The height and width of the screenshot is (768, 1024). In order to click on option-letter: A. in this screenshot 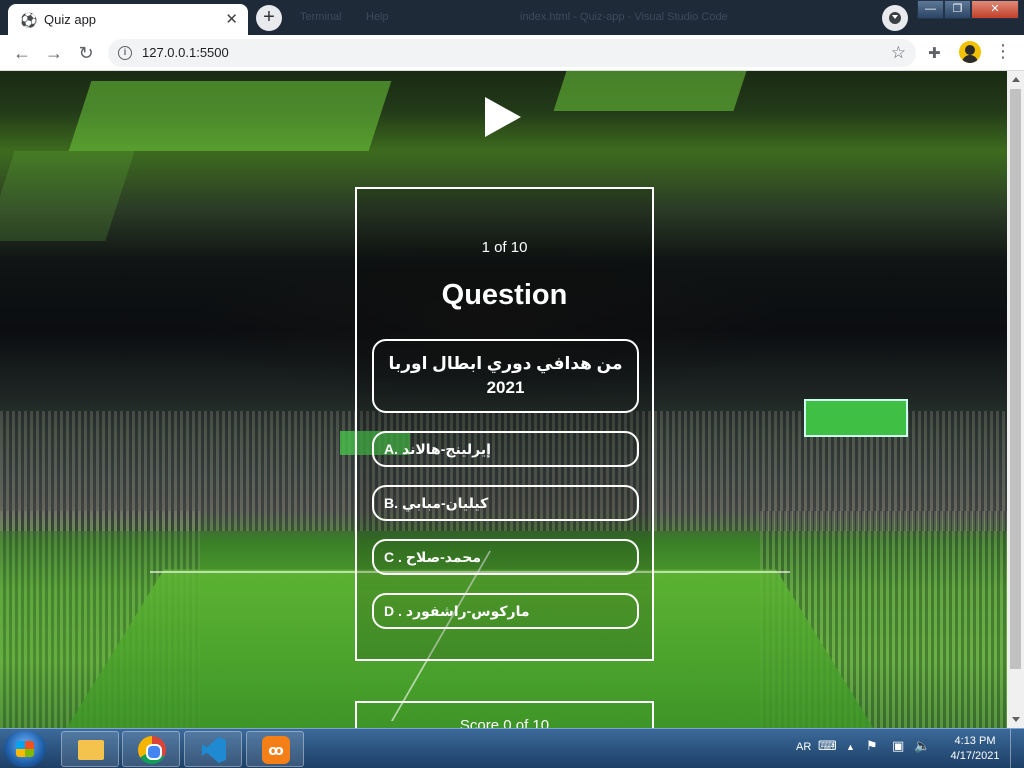, I will do `click(391, 449)`.